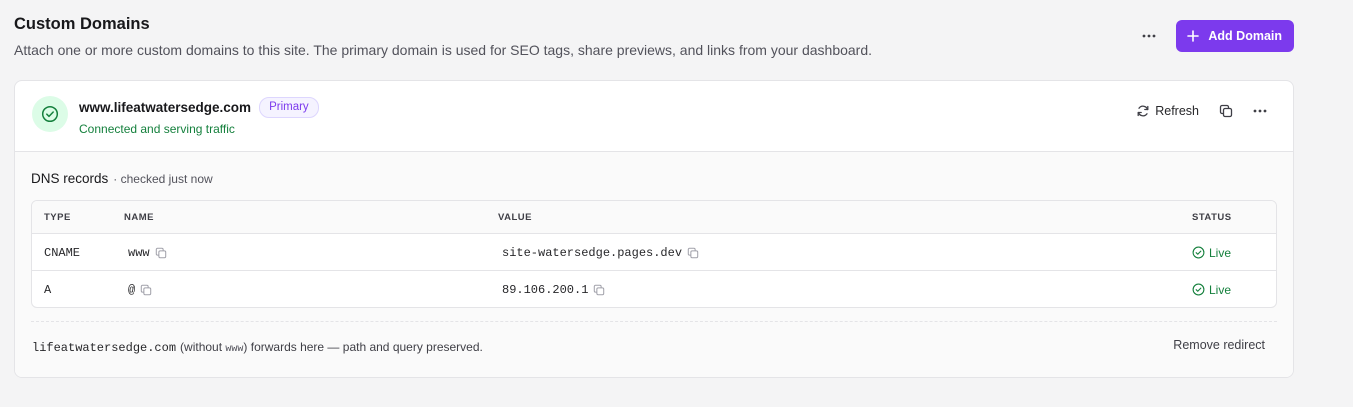  I want to click on plus-icon, so click(1193, 36).